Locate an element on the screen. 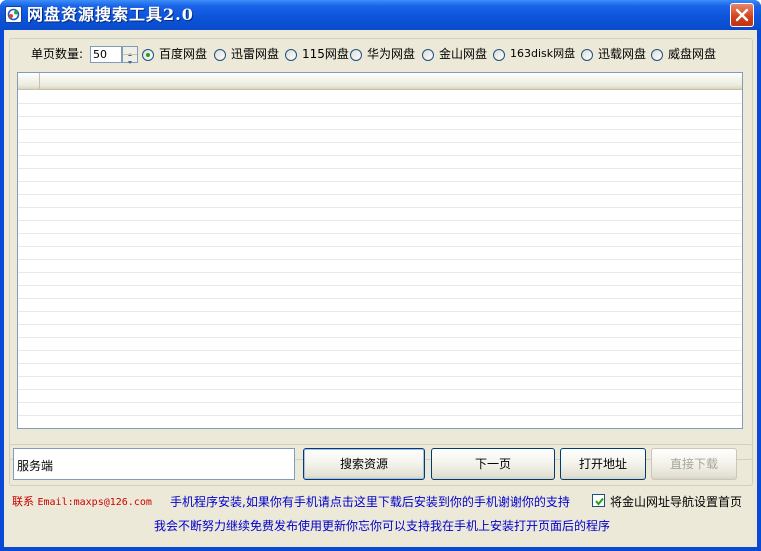 This screenshot has width=761, height=551. mobile-install-link: 手机程序安装,如果你有手机请点击这里下载后安装到你的手机谢谢你的支持 is located at coordinates (370, 501).